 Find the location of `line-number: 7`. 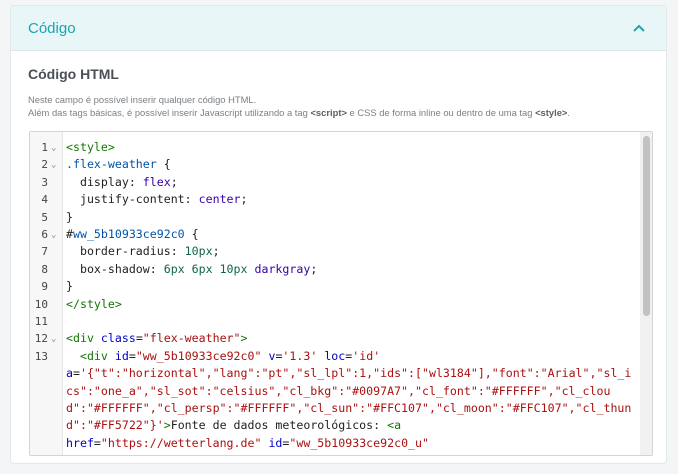

line-number: 7 is located at coordinates (44, 252).